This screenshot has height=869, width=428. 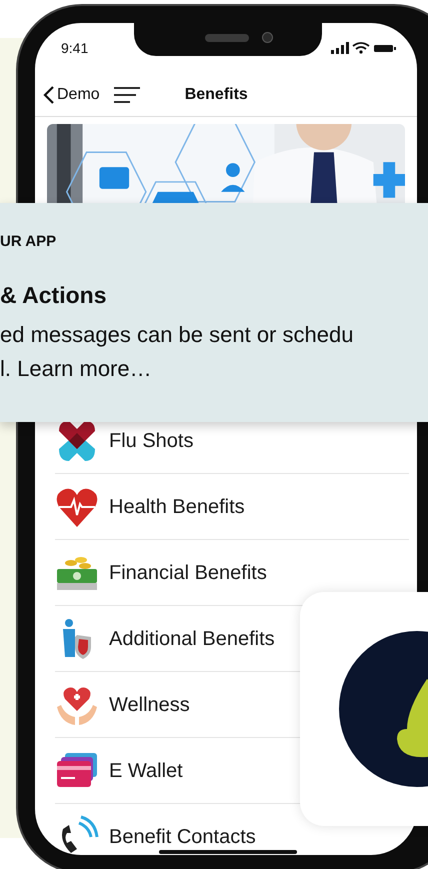 I want to click on status-time: 9:41, so click(x=74, y=48).